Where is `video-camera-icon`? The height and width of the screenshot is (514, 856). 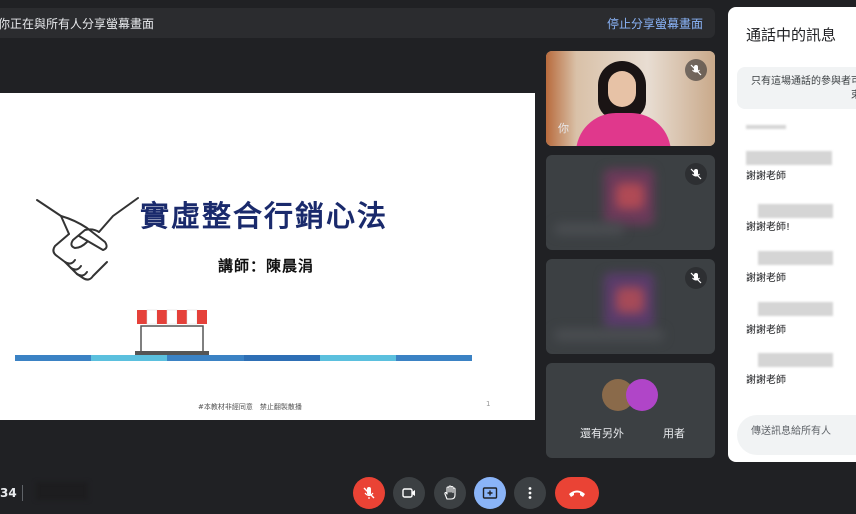 video-camera-icon is located at coordinates (408, 493).